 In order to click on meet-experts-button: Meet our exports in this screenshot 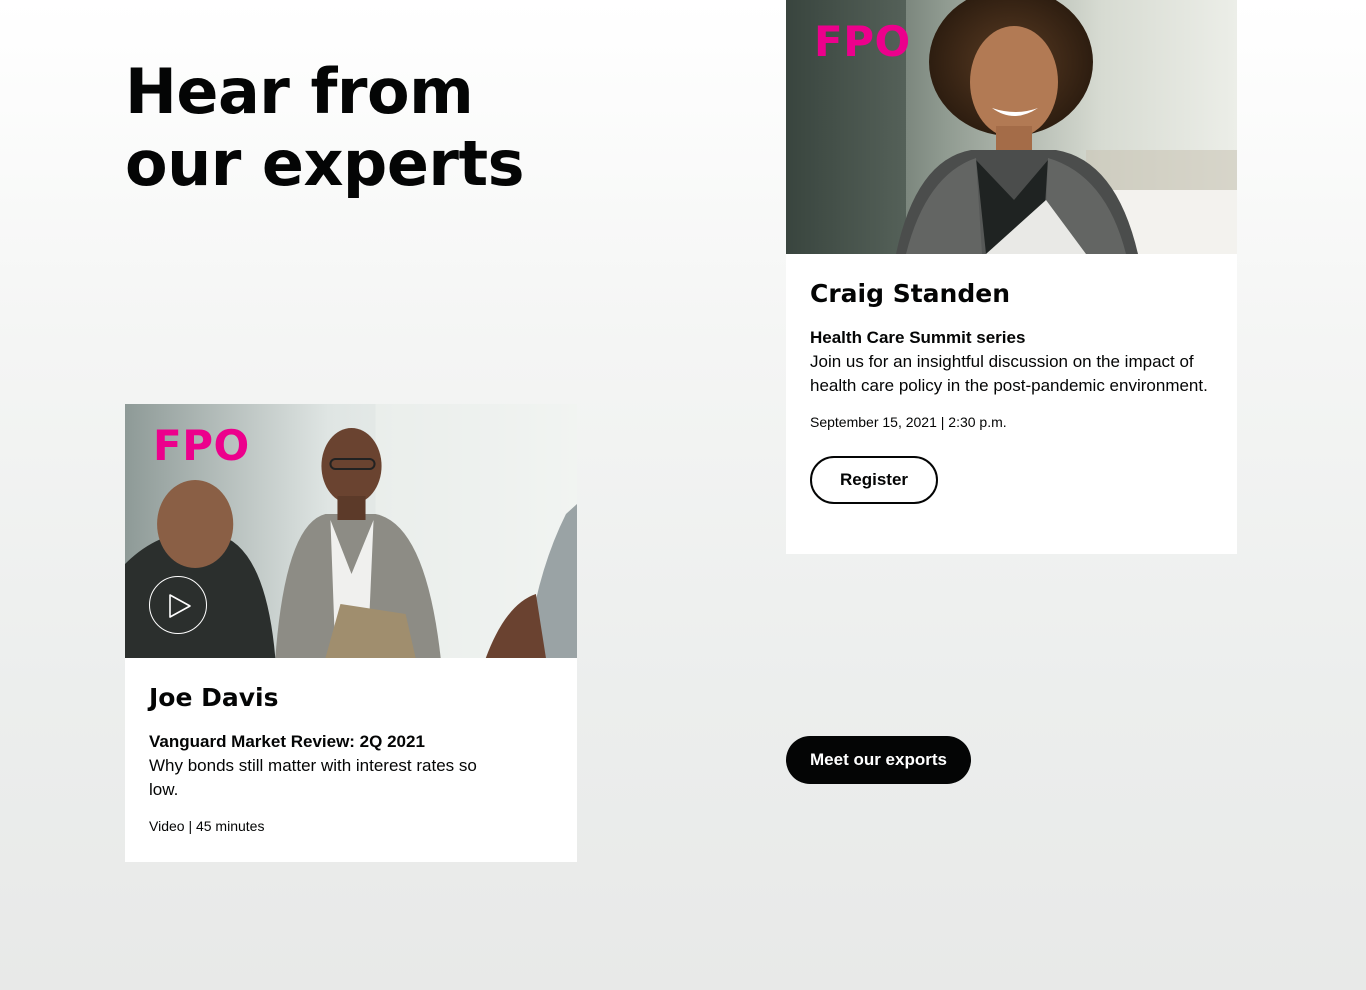, I will do `click(878, 760)`.